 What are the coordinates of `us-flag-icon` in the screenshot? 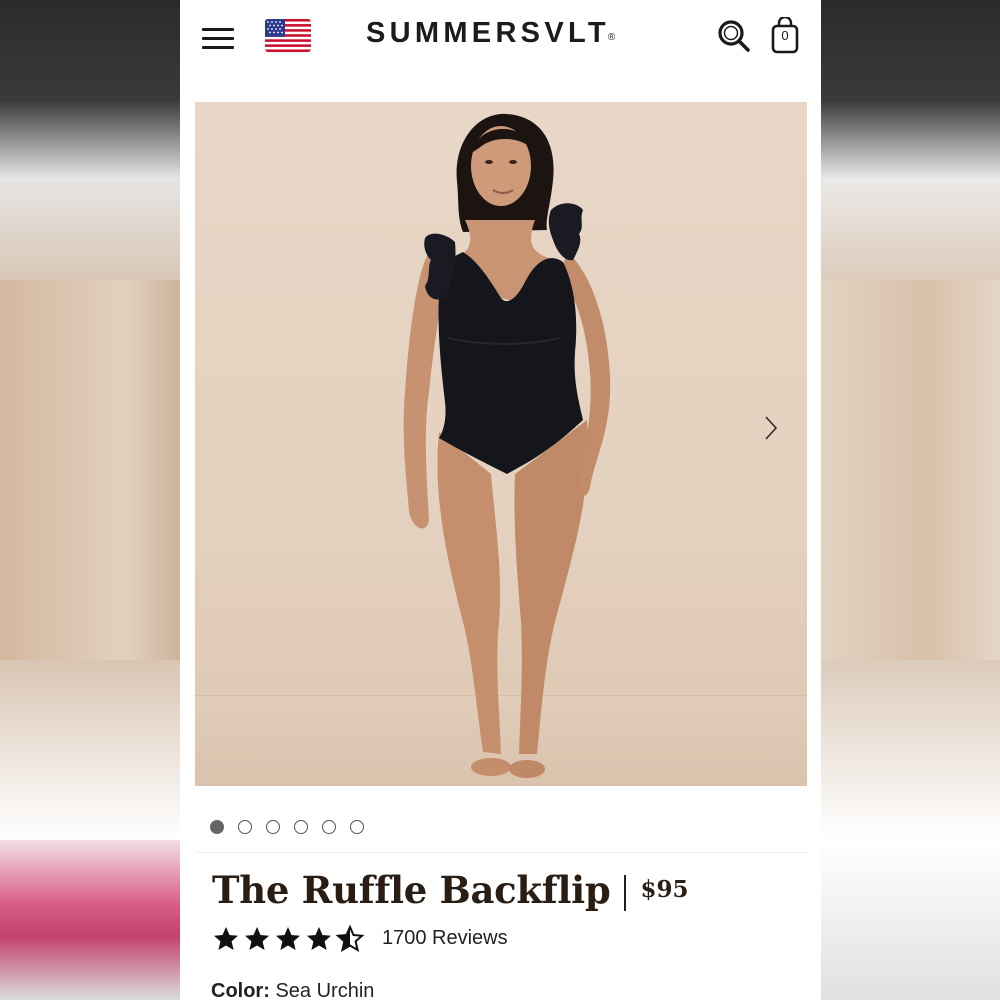 It's located at (288, 35).